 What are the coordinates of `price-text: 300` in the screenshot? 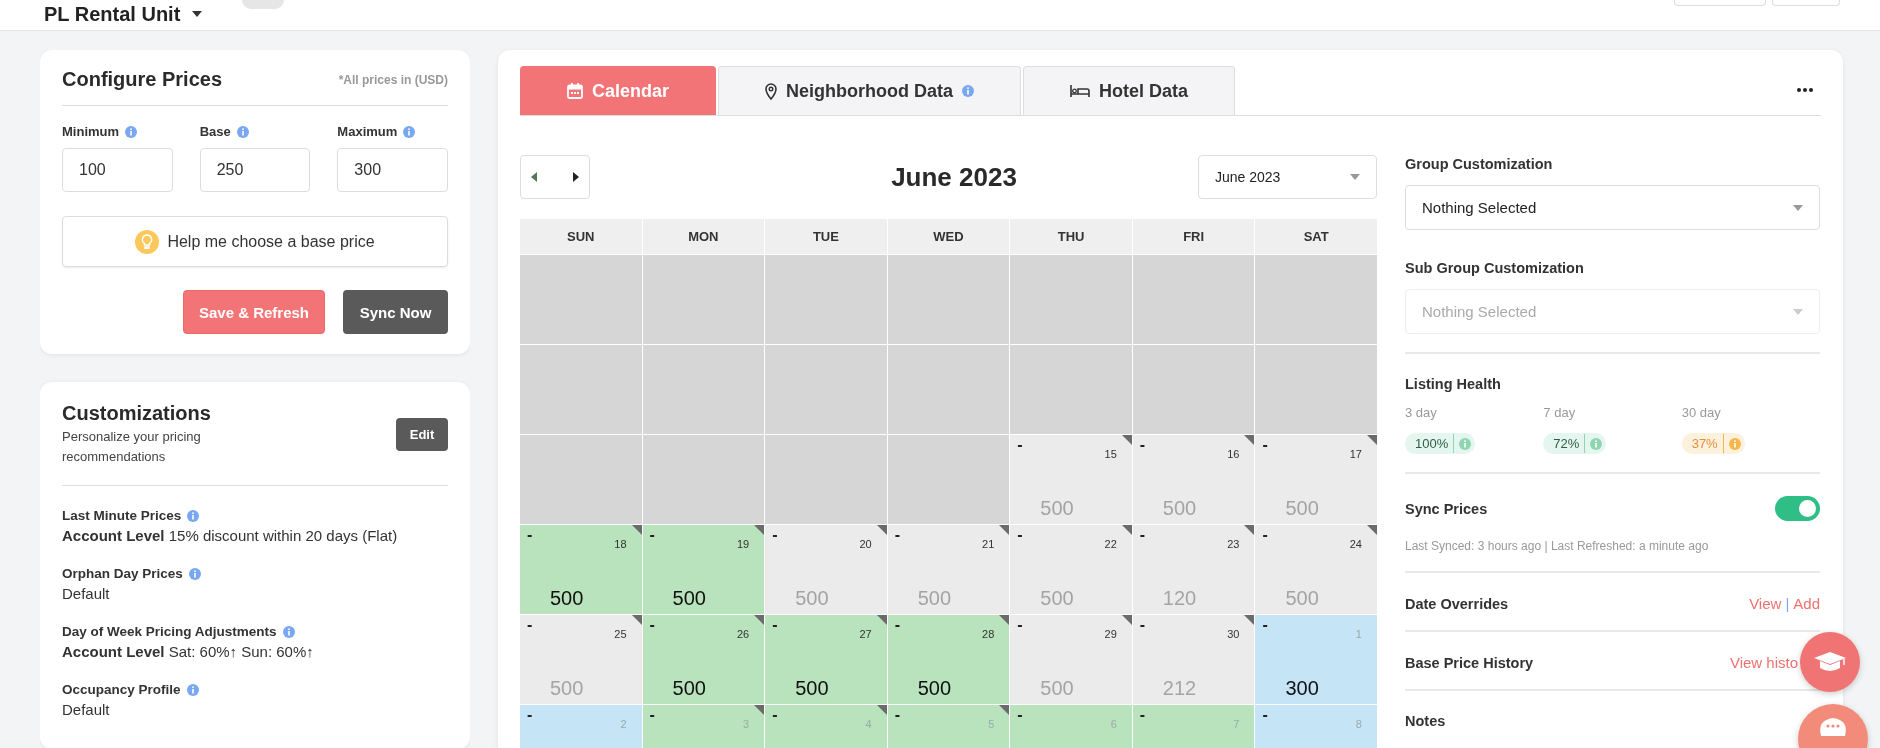 It's located at (1302, 688).